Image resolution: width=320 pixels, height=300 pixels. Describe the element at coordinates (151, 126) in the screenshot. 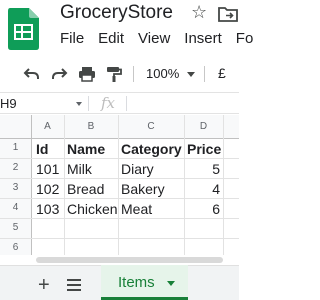

I see `column-header-c: C` at that location.